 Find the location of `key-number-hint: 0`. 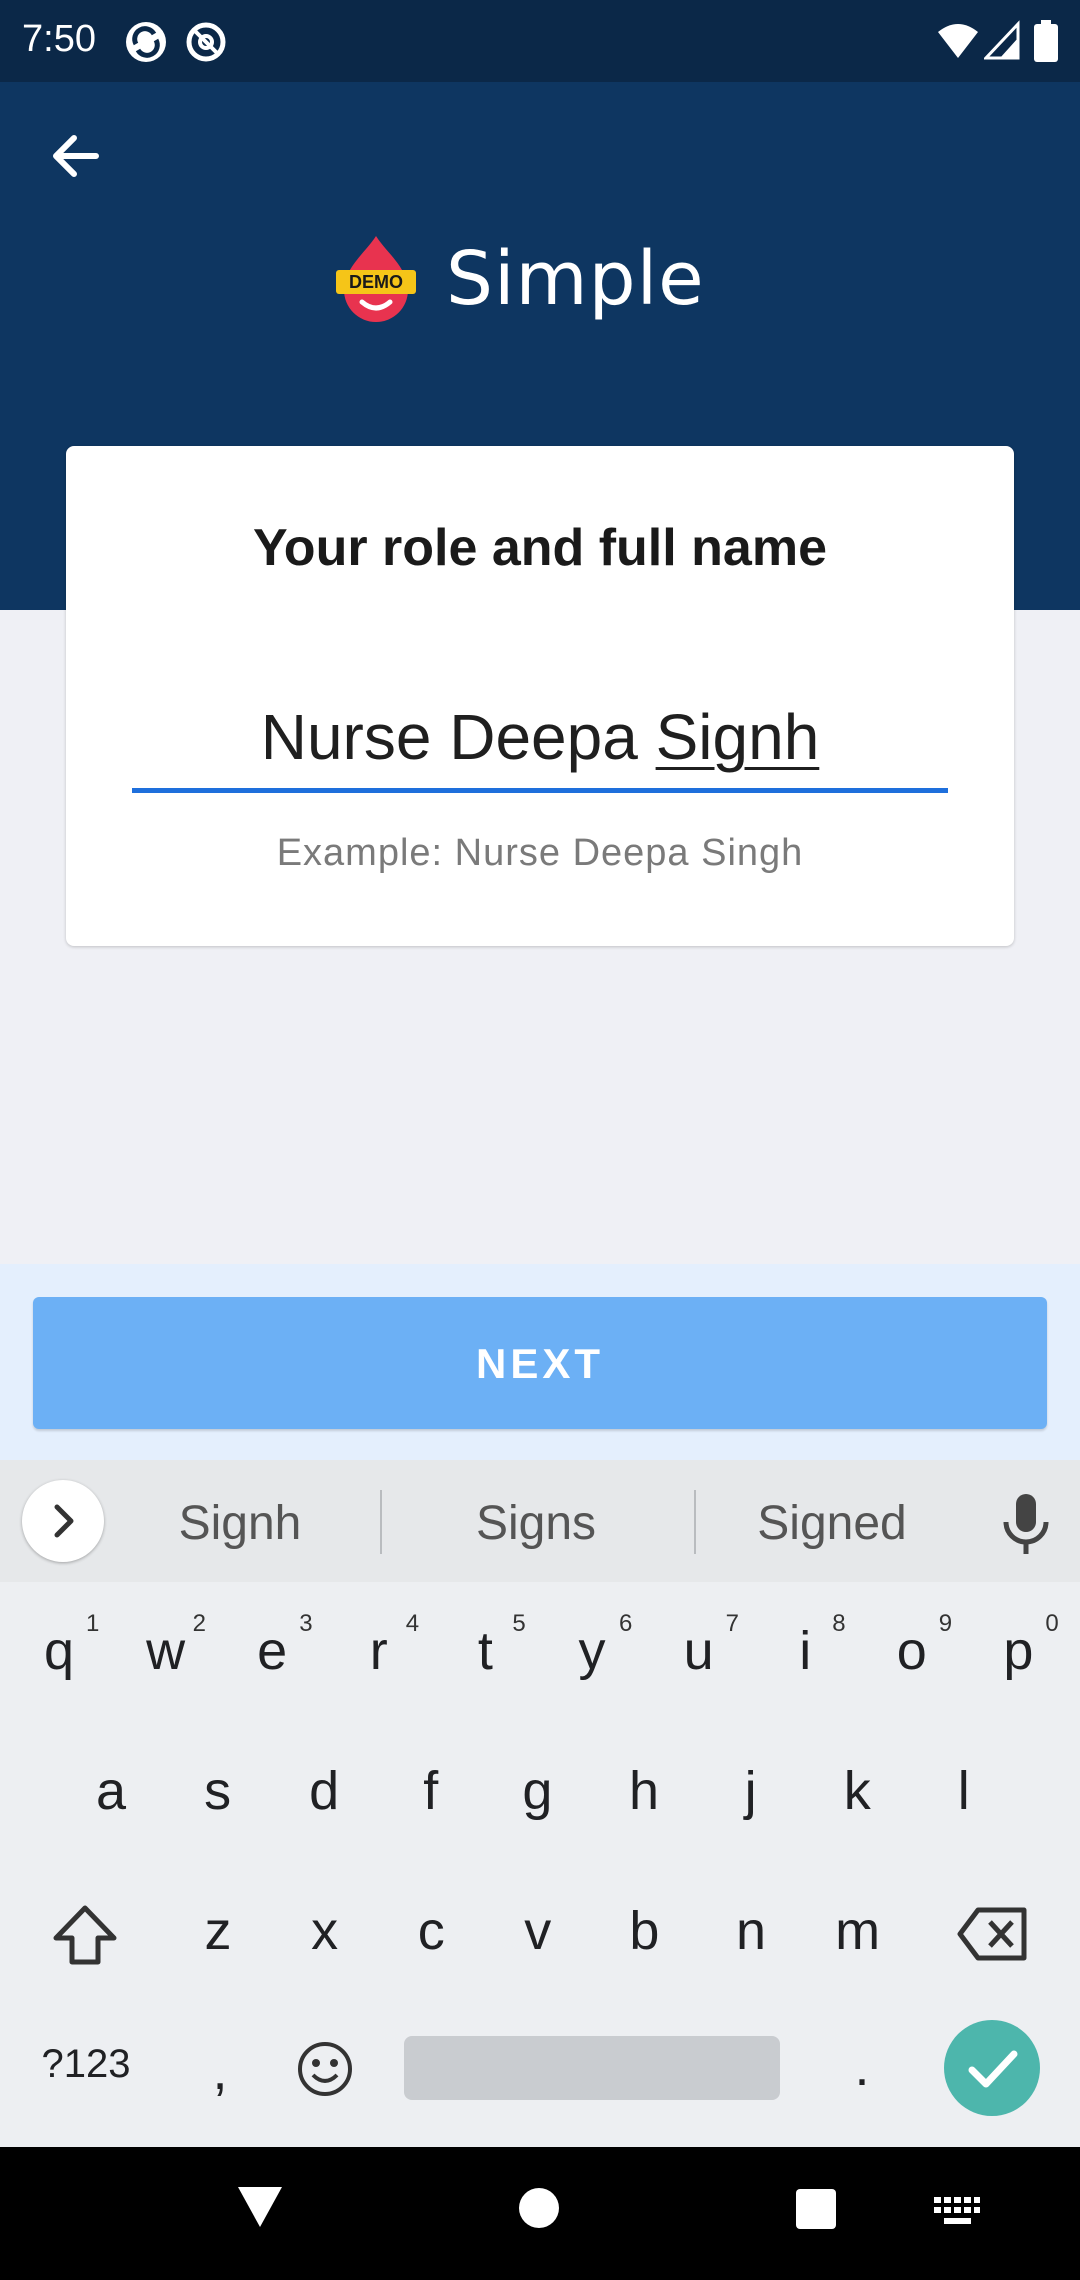

key-number-hint: 0 is located at coordinates (1052, 1623).